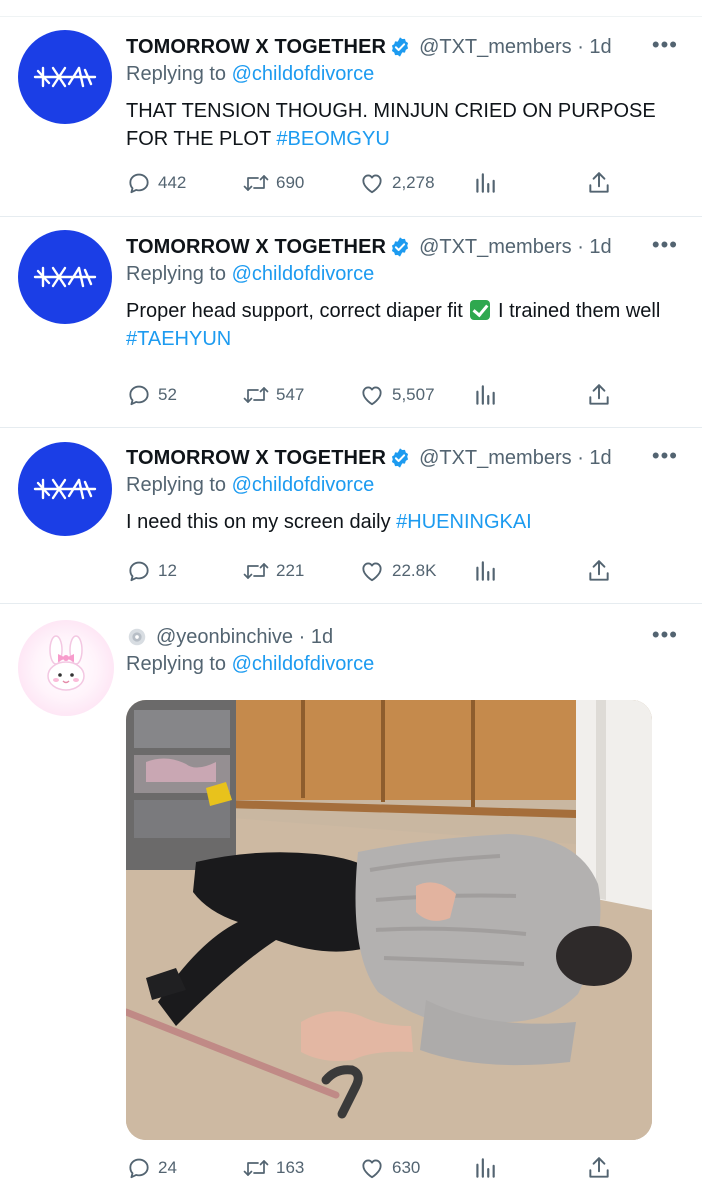 This screenshot has height=1200, width=702. I want to click on handle: @yeonbinchive, so click(224, 637).